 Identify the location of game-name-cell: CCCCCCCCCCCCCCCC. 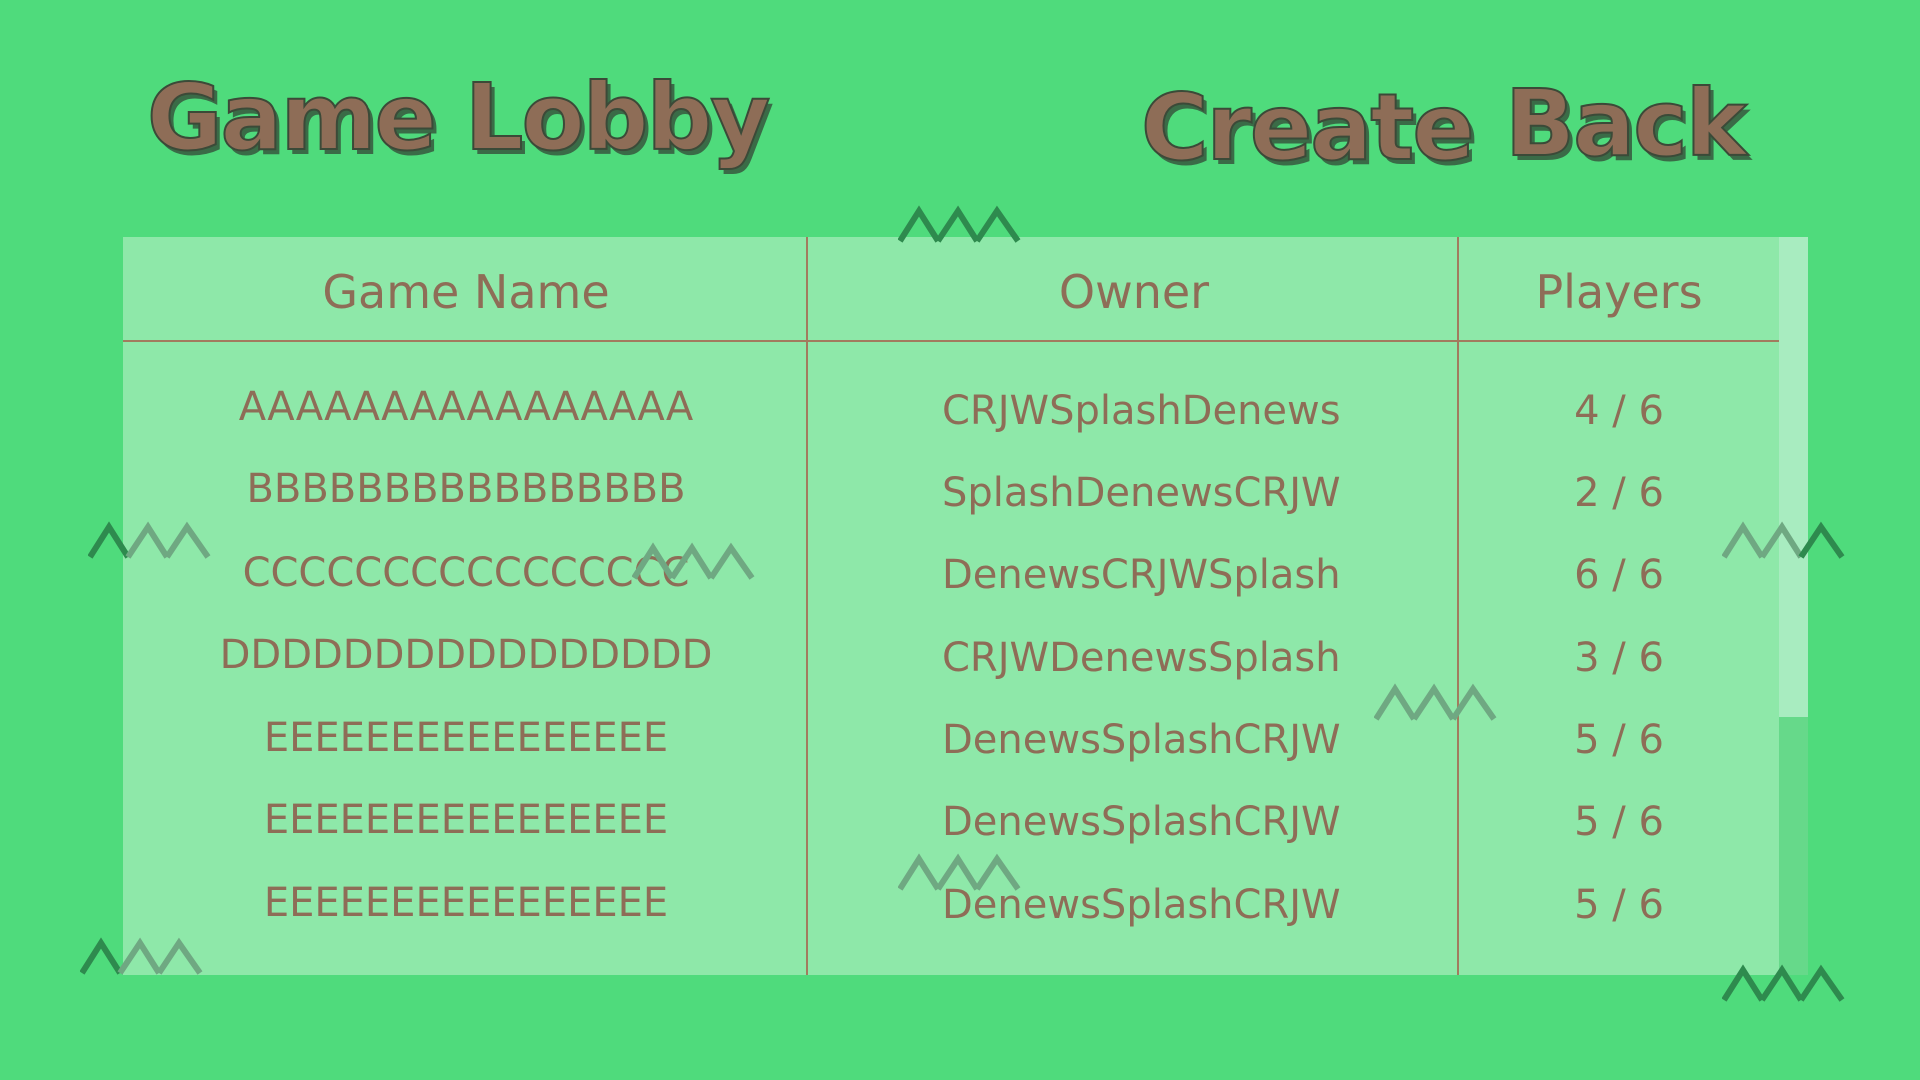
(466, 573).